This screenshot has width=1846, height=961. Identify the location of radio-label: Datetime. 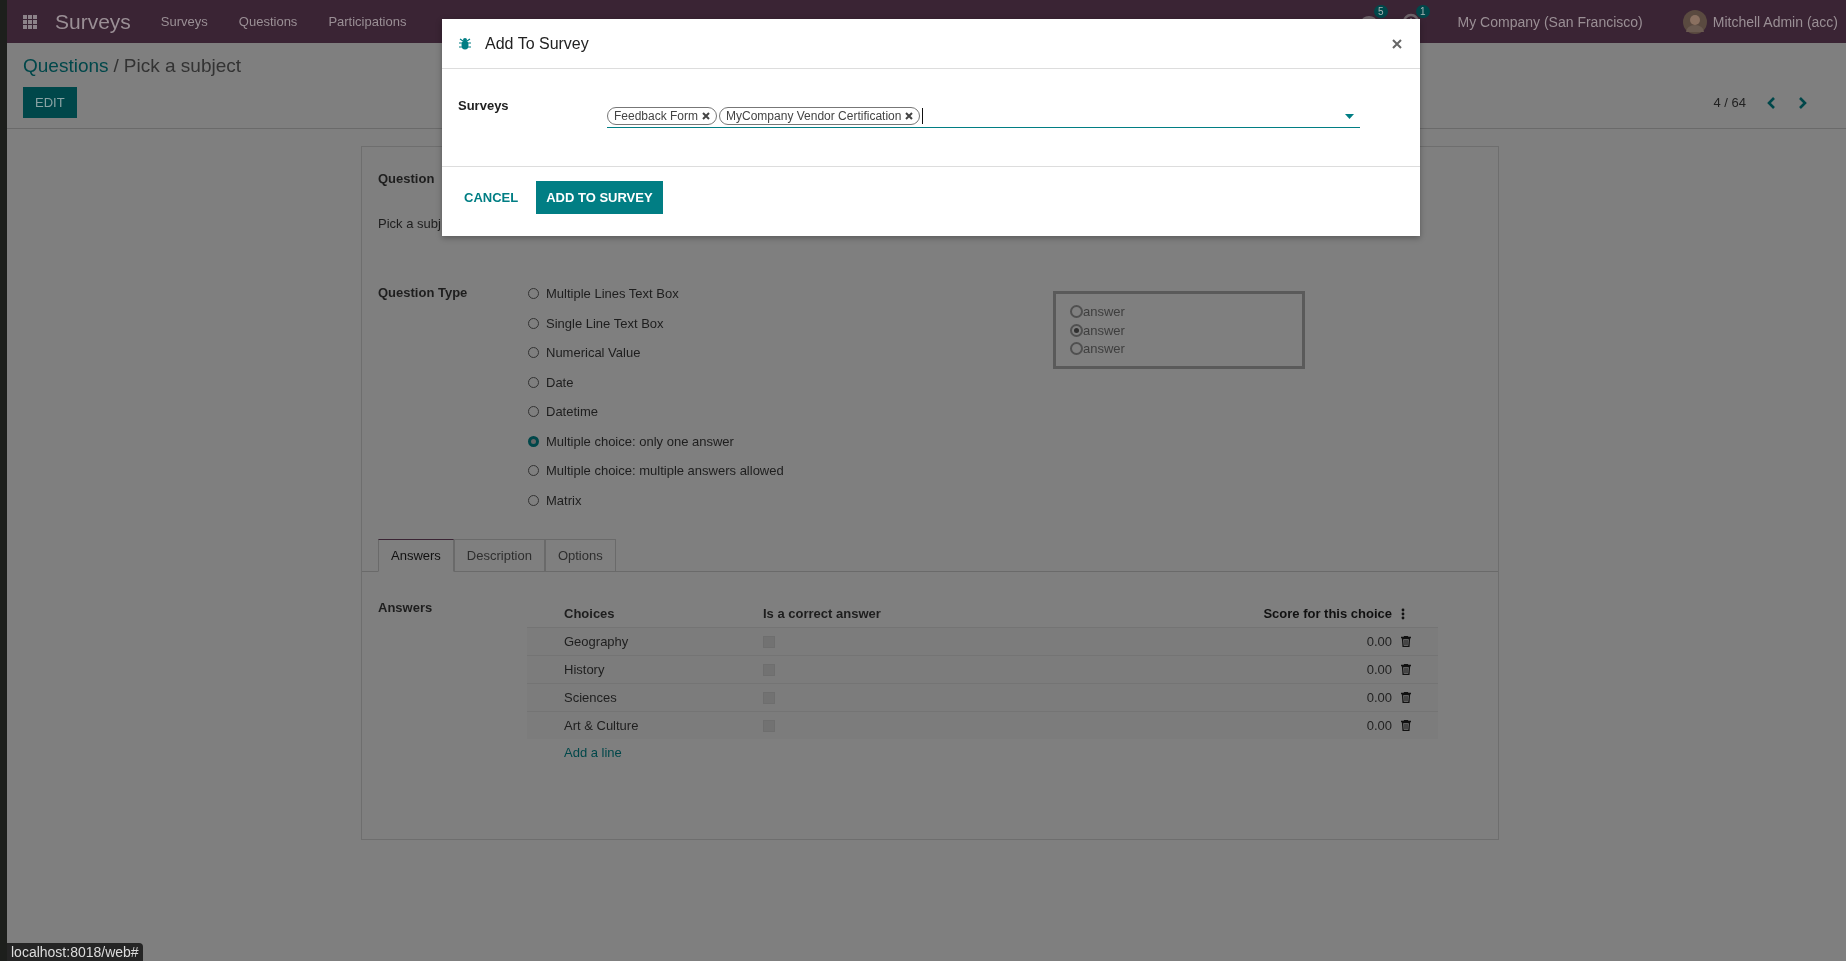
(572, 412).